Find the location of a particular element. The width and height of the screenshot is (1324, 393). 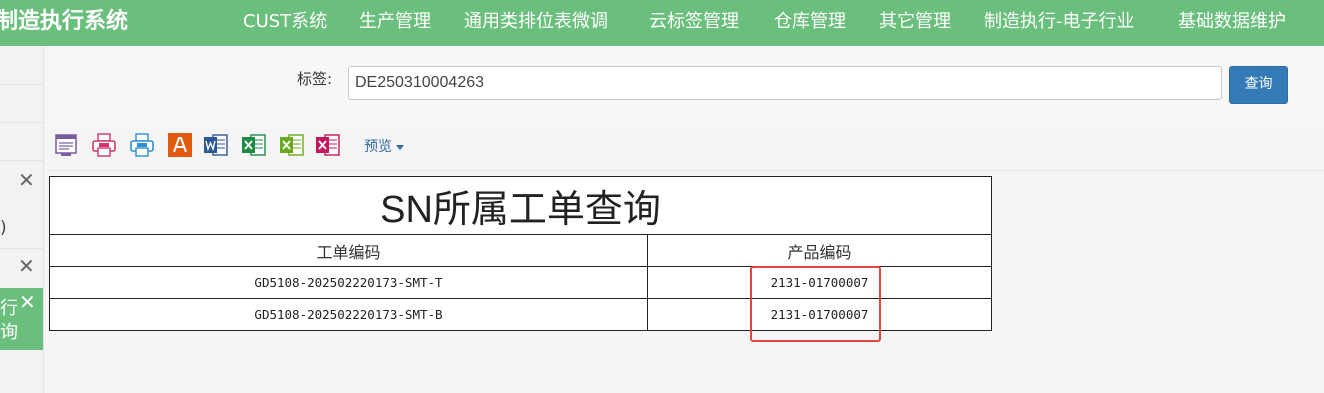

sidebar-tab-label: 行 is located at coordinates (9, 308).